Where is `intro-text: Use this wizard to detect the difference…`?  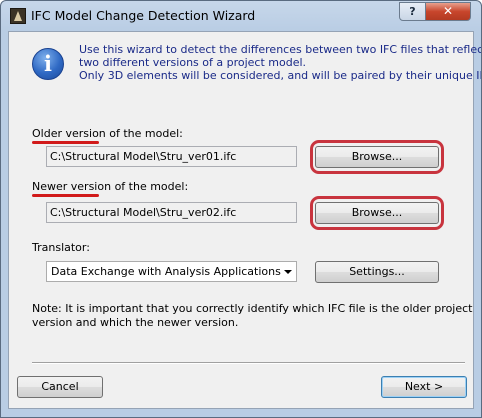 intro-text: Use this wizard to detect the difference… is located at coordinates (280, 62).